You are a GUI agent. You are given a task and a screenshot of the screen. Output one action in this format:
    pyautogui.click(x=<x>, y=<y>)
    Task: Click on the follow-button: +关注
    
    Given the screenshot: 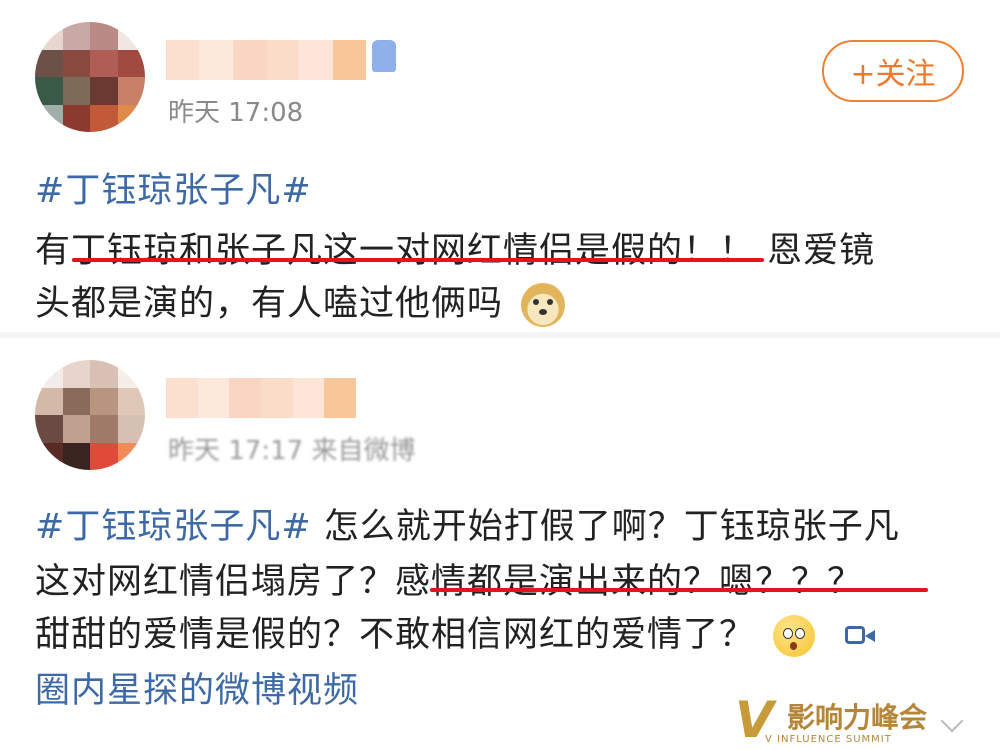 What is the action you would take?
    pyautogui.click(x=893, y=71)
    